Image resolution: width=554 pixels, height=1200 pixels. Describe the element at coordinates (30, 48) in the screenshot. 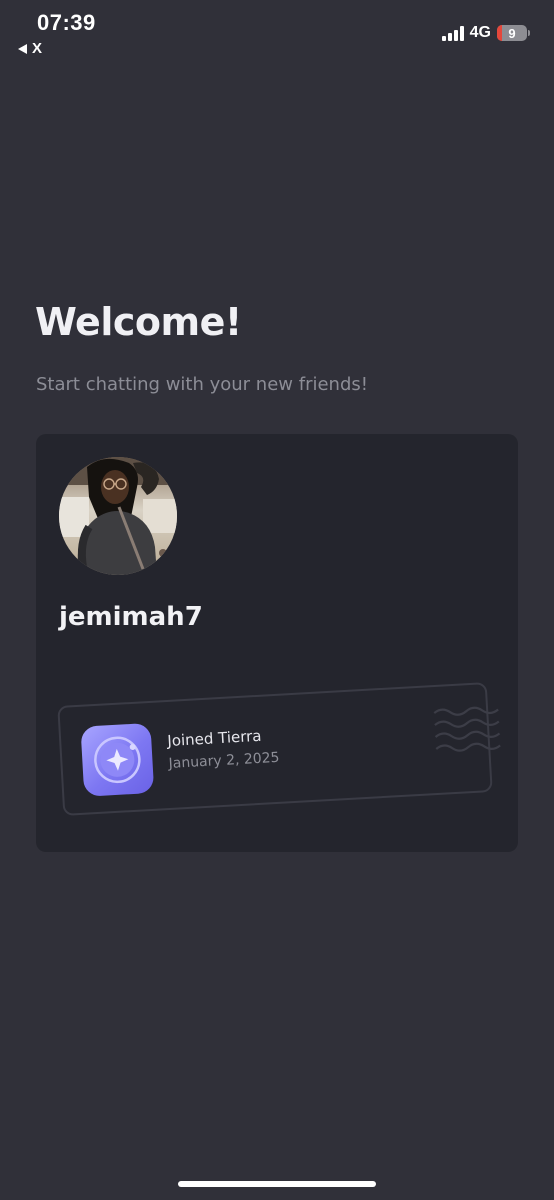

I see `back-to-app-button: X` at that location.